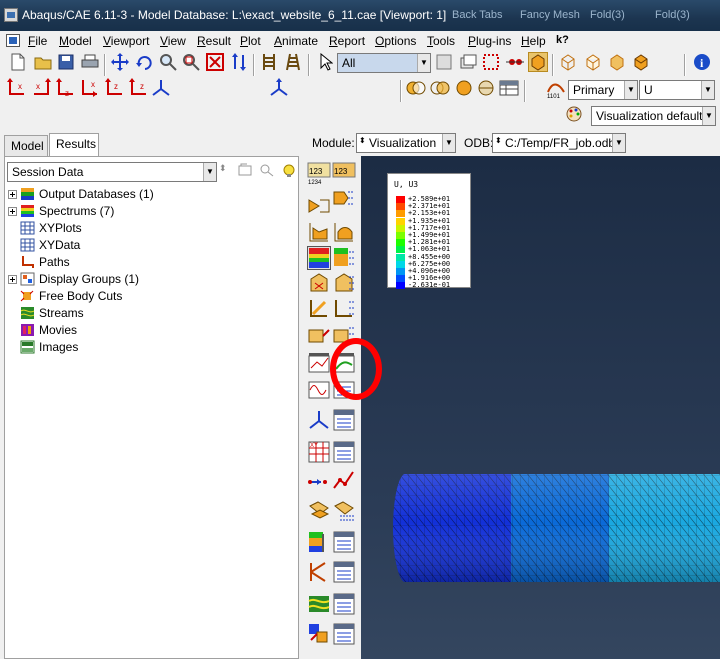  I want to click on stream-manager-icon, so click(344, 604).